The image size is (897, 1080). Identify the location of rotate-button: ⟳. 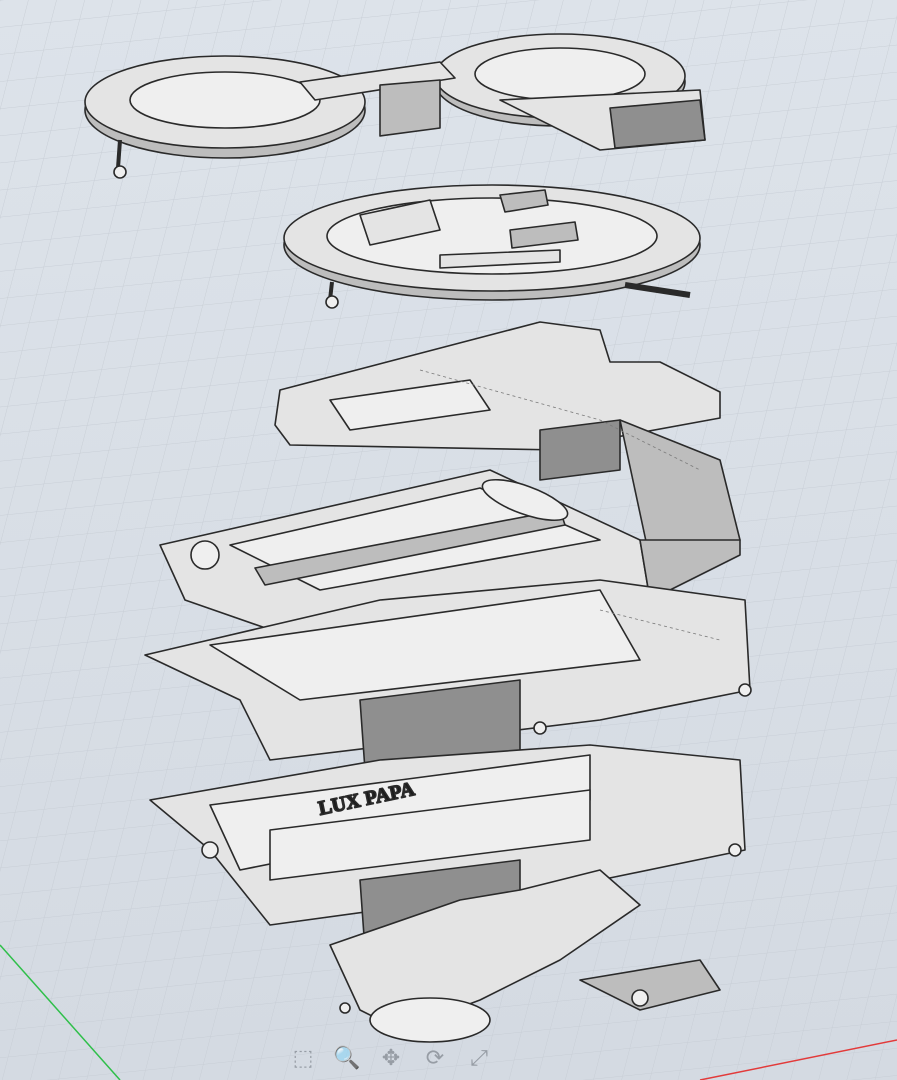
(435, 1058).